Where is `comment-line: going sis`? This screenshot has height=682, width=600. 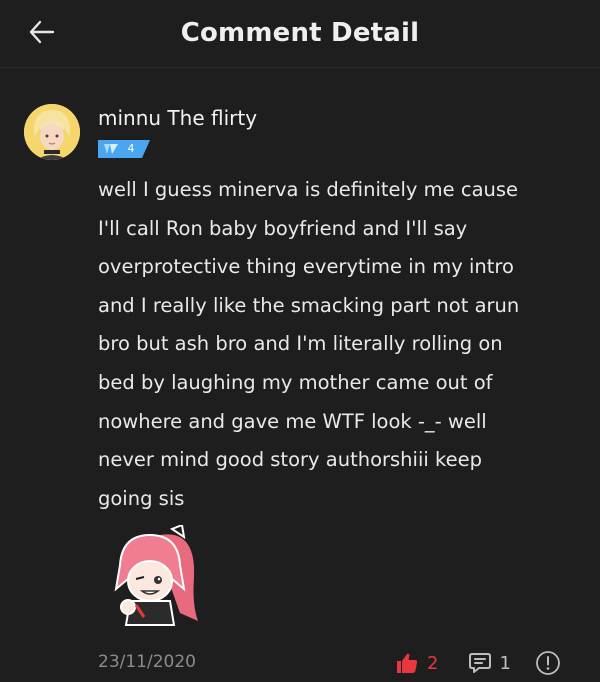 comment-line: going sis is located at coordinates (141, 498).